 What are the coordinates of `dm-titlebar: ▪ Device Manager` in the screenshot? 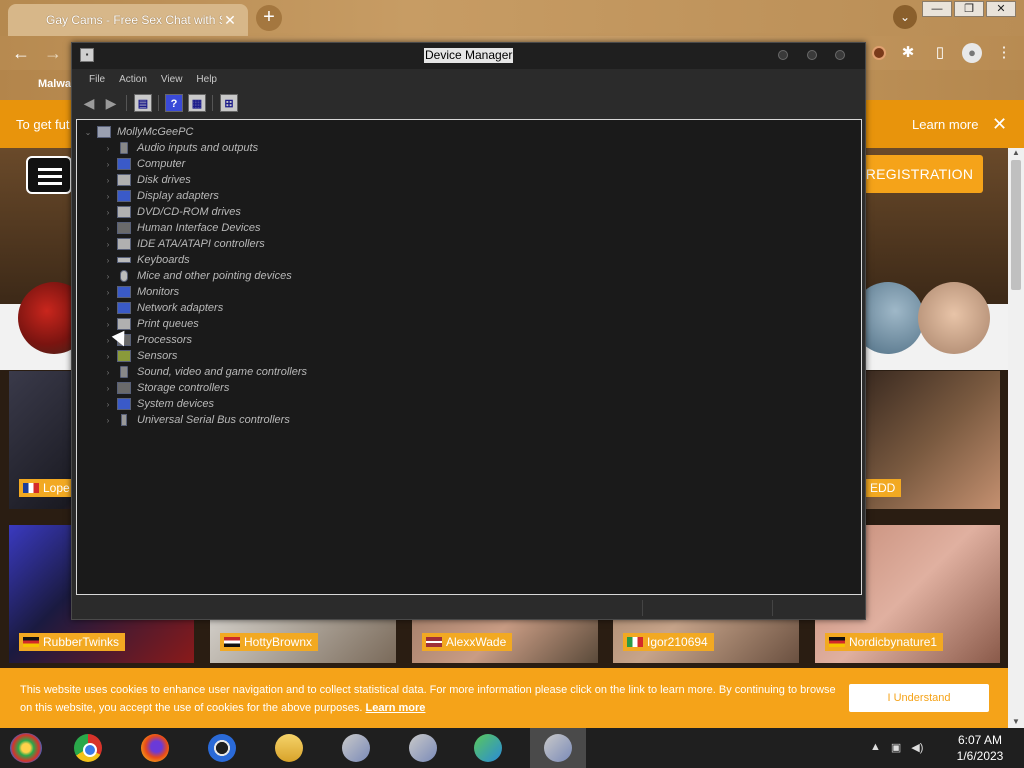 It's located at (468, 56).